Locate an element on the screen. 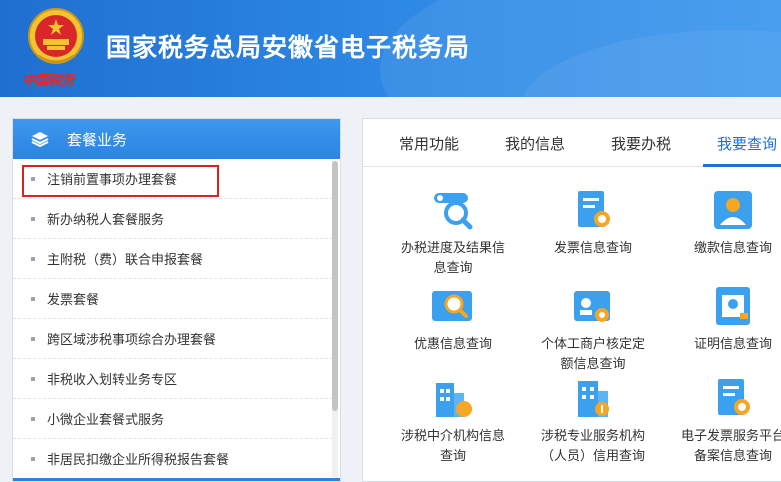 Image resolution: width=781 pixels, height=482 pixels. label-line: 电子发票服务平台 is located at coordinates (730, 436).